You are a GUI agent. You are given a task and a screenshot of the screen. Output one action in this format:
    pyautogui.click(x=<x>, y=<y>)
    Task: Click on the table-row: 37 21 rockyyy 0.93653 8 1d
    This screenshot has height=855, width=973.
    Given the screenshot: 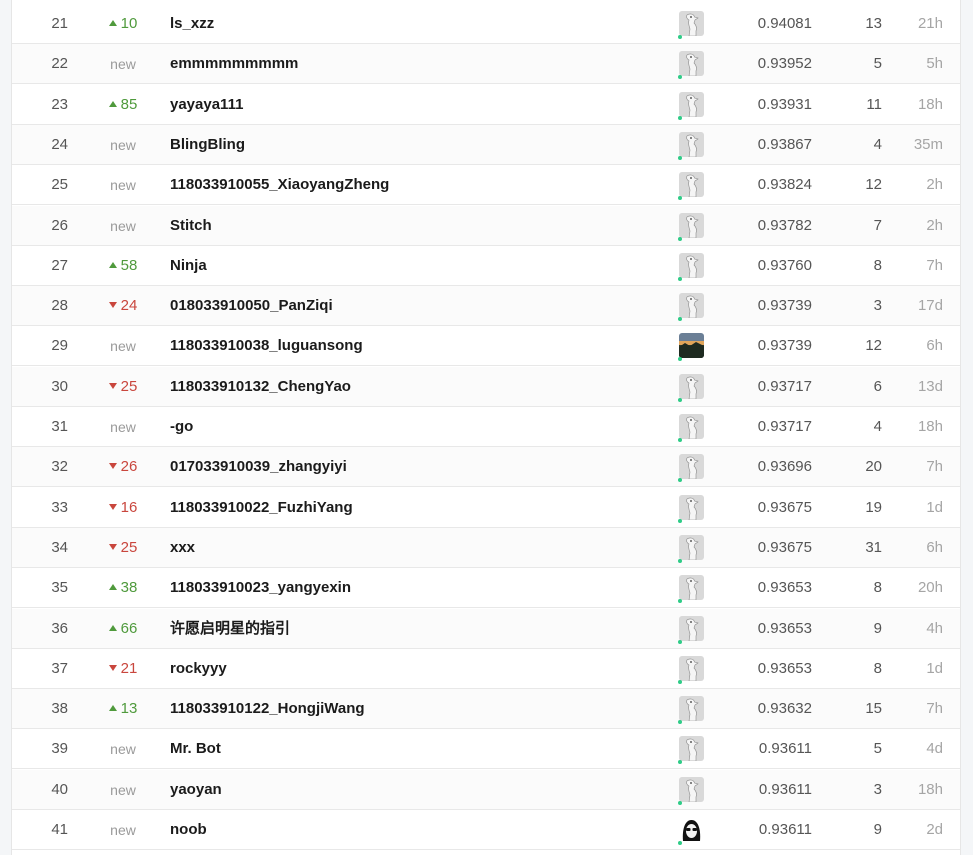 What is the action you would take?
    pyautogui.click(x=486, y=669)
    